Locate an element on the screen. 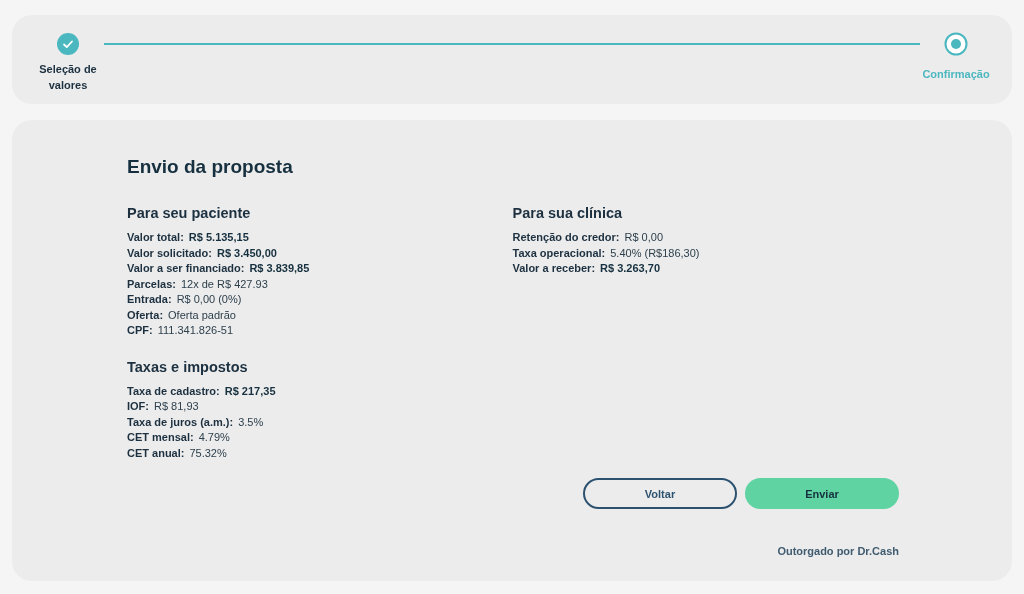 The width and height of the screenshot is (1024, 594). field-label: Valor a ser financiado: is located at coordinates (186, 268).